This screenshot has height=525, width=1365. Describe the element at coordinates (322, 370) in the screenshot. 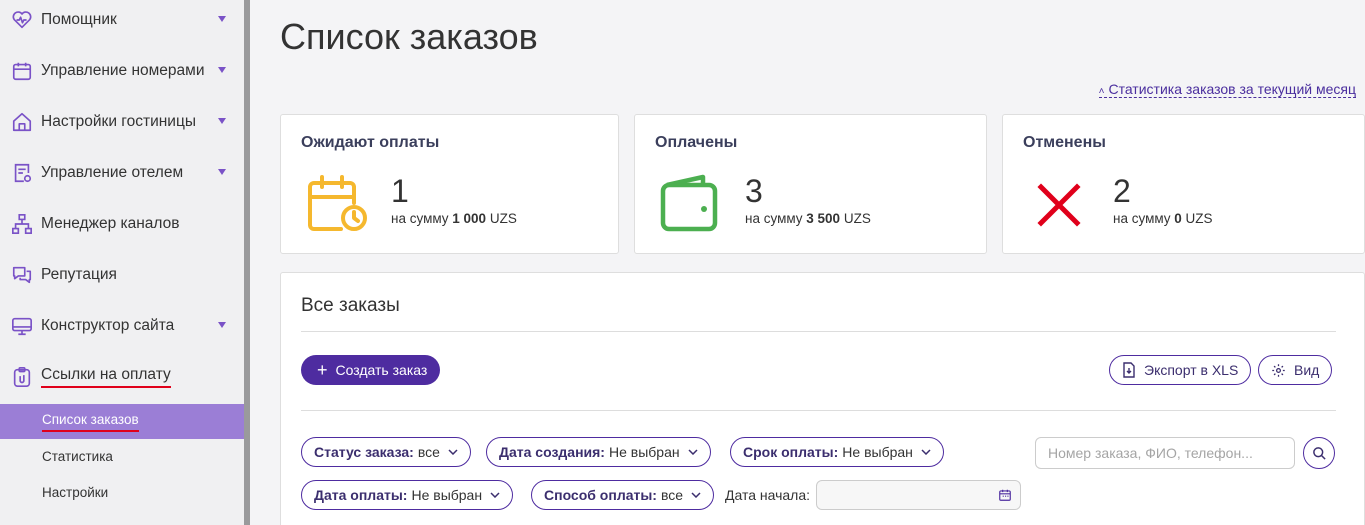

I see `plus-icon: +` at that location.